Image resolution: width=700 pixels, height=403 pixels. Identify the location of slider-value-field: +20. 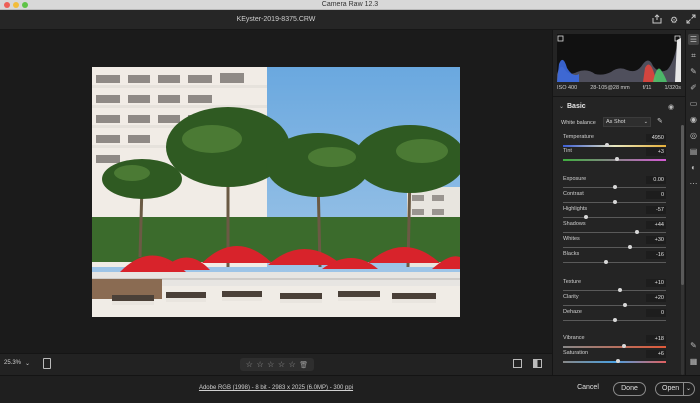
(656, 298).